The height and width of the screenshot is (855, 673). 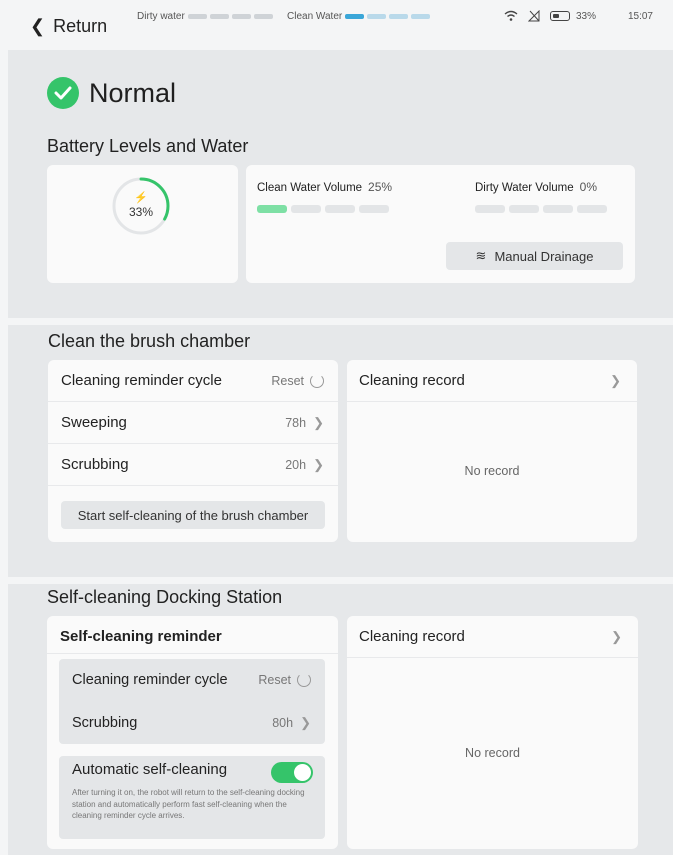 I want to click on battery-card: ⚡ 33%, so click(x=142, y=224).